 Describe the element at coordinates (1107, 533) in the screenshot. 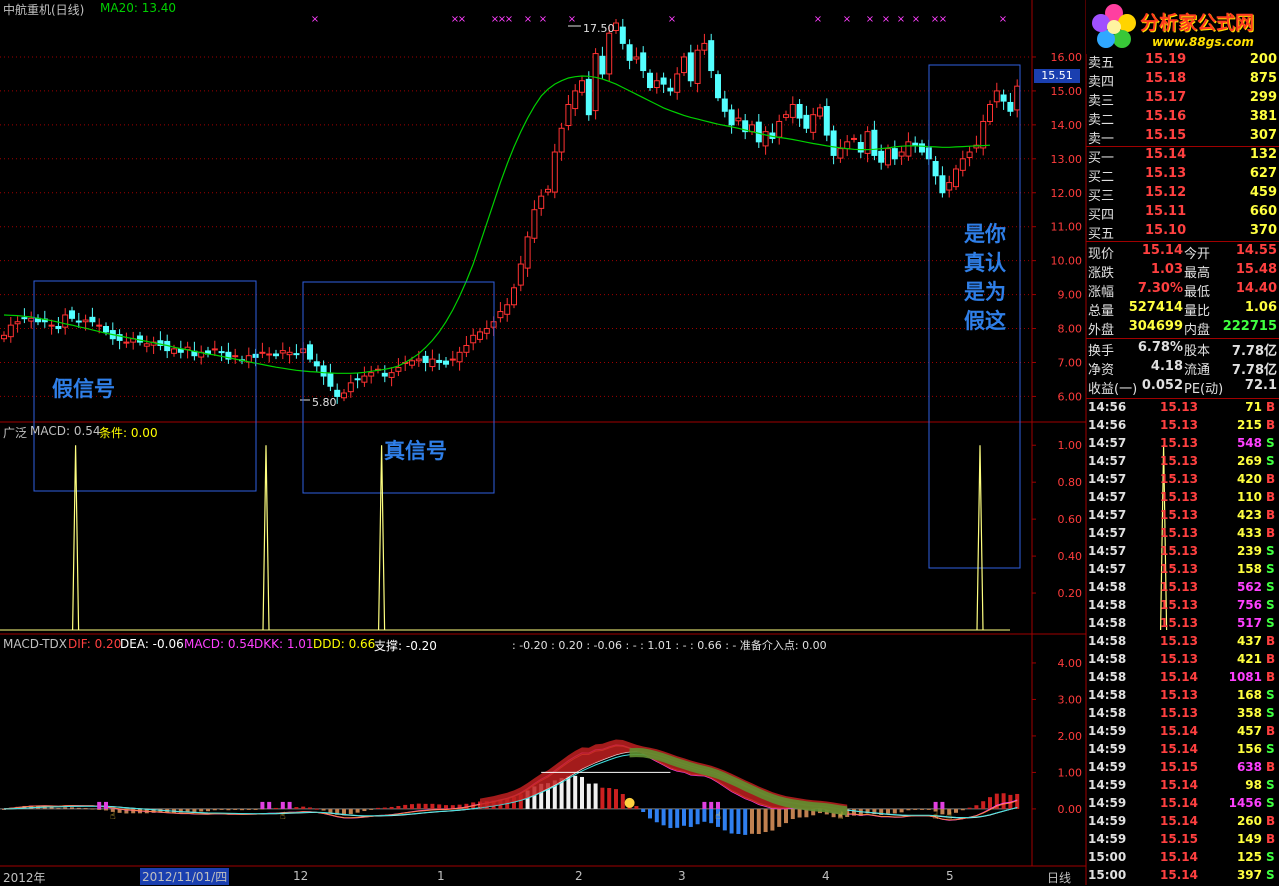

I see `tick-time: 14:57` at that location.